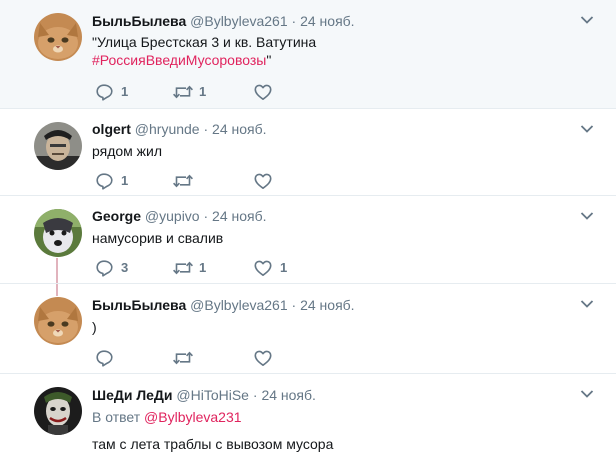  I want to click on tweet-text-line: "Улица Брестская 3 и кв. Ватутина, so click(204, 42).